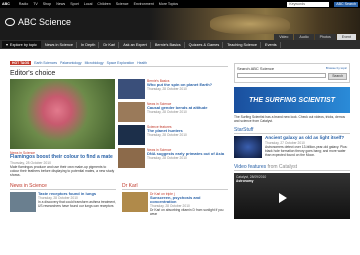 This screenshot has height=255, width=360. I want to click on subnav-in-depth: In Depth, so click(89, 44).